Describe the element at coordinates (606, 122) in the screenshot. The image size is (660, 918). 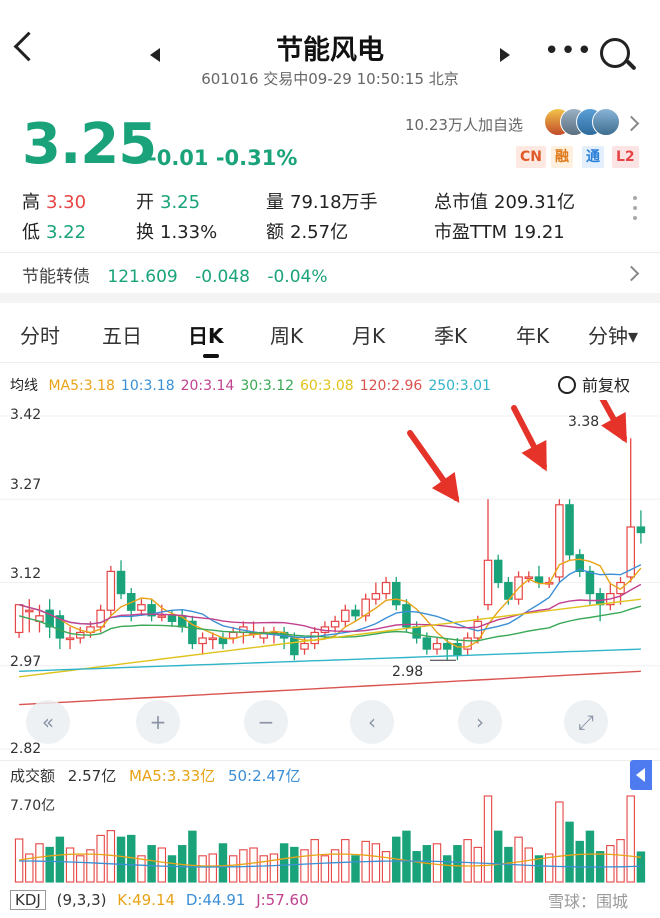
I see `avatar` at that location.